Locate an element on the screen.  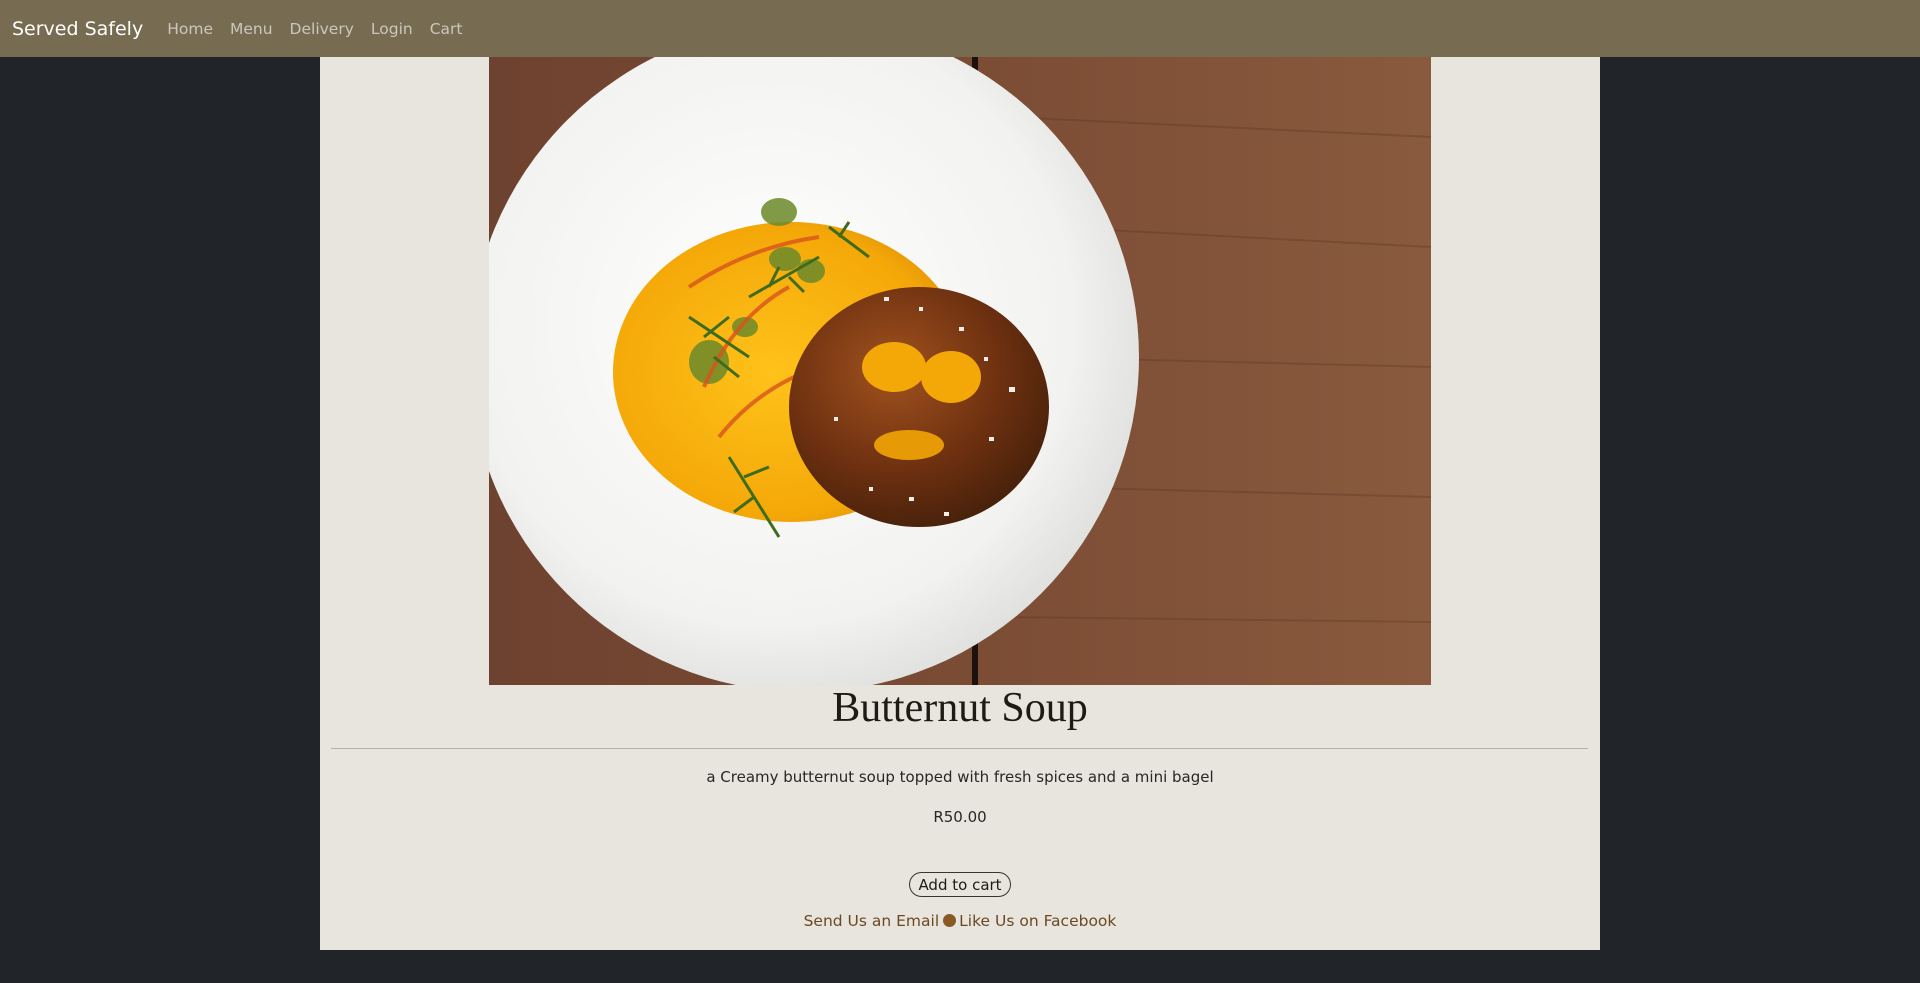
nav-link-login: Login is located at coordinates (392, 29).